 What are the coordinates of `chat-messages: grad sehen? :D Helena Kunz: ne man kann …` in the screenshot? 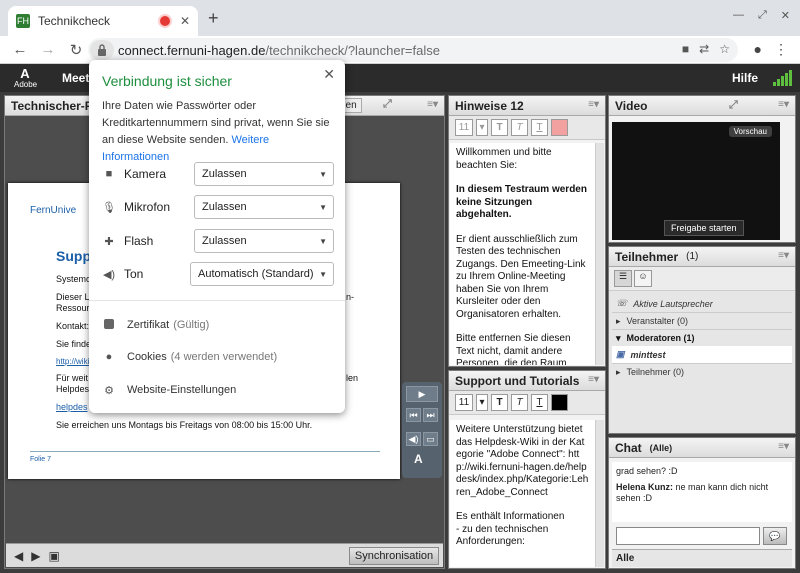 It's located at (702, 492).